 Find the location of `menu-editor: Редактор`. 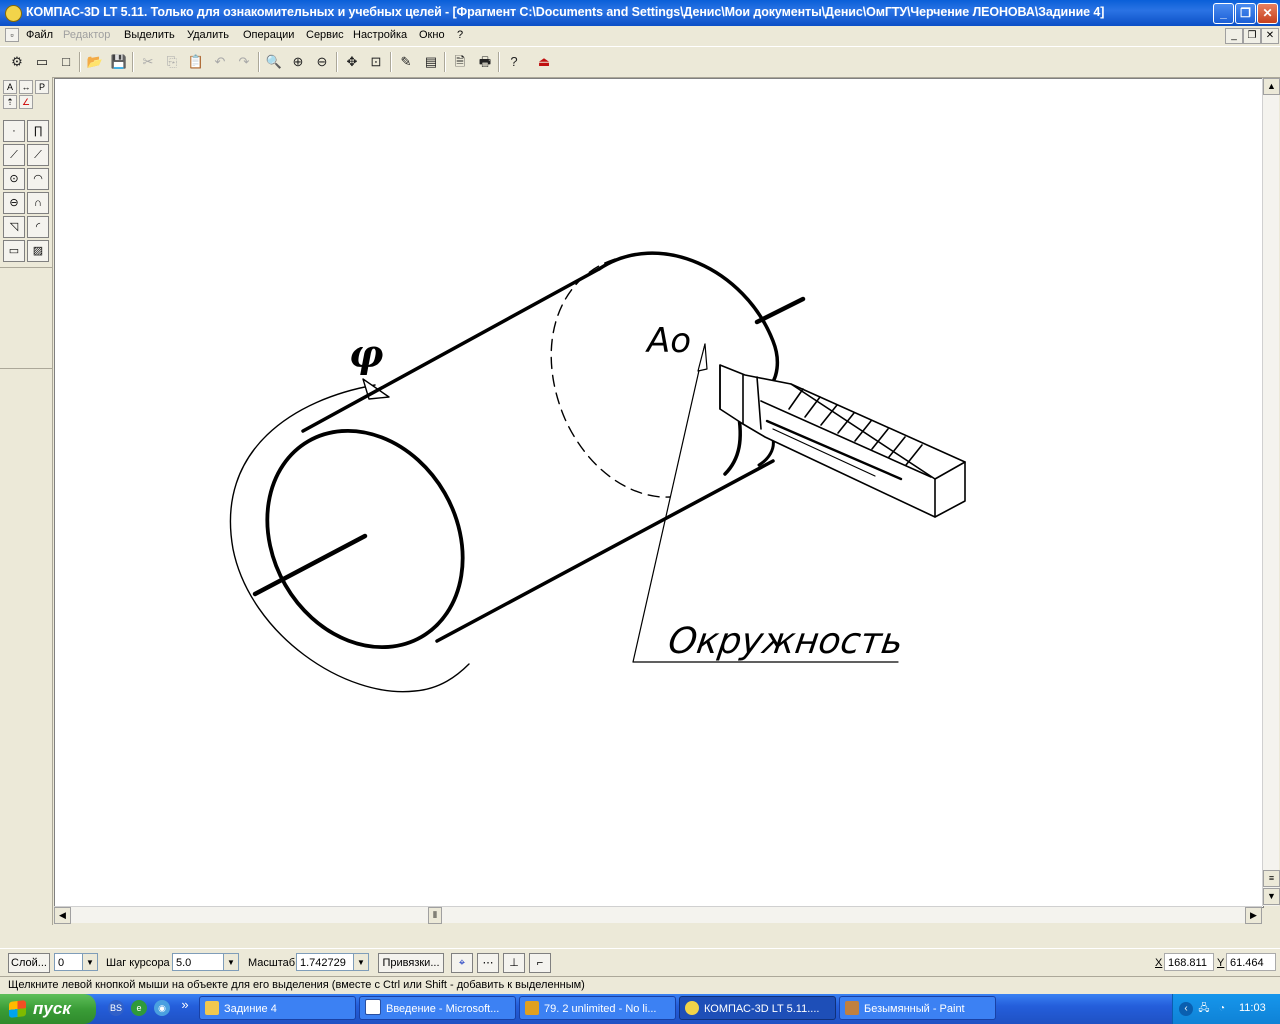

menu-editor: Редактор is located at coordinates (86, 35).